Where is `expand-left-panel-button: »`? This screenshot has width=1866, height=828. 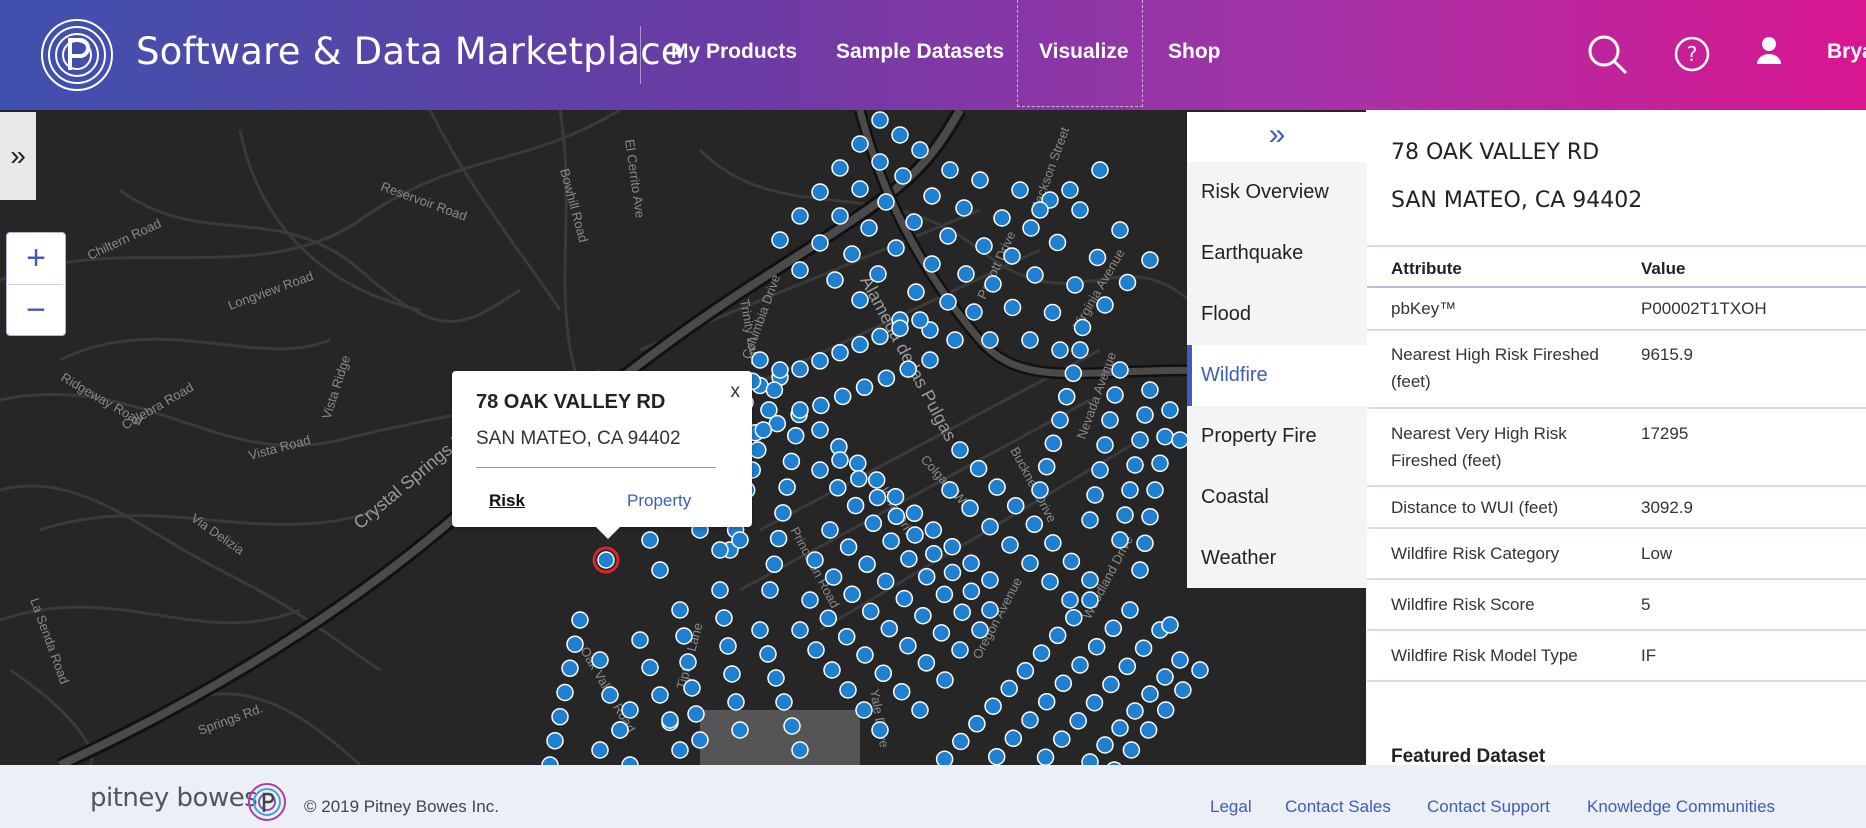 expand-left-panel-button: » is located at coordinates (18, 156).